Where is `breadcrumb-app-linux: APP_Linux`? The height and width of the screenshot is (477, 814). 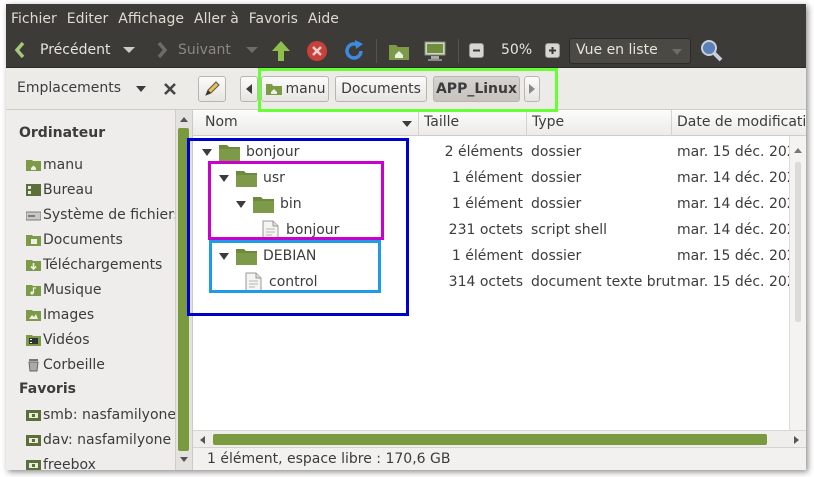
breadcrumb-app-linux: APP_Linux is located at coordinates (476, 89).